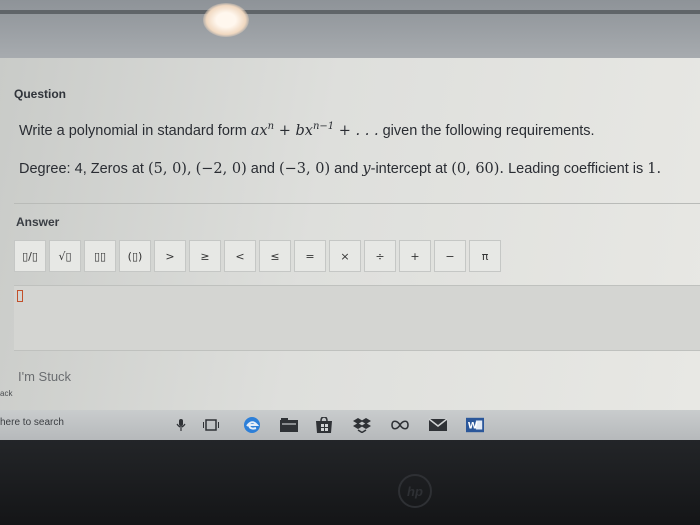 Image resolution: width=700 pixels, height=525 pixels. I want to click on sqrt-button: √▯, so click(65, 256).